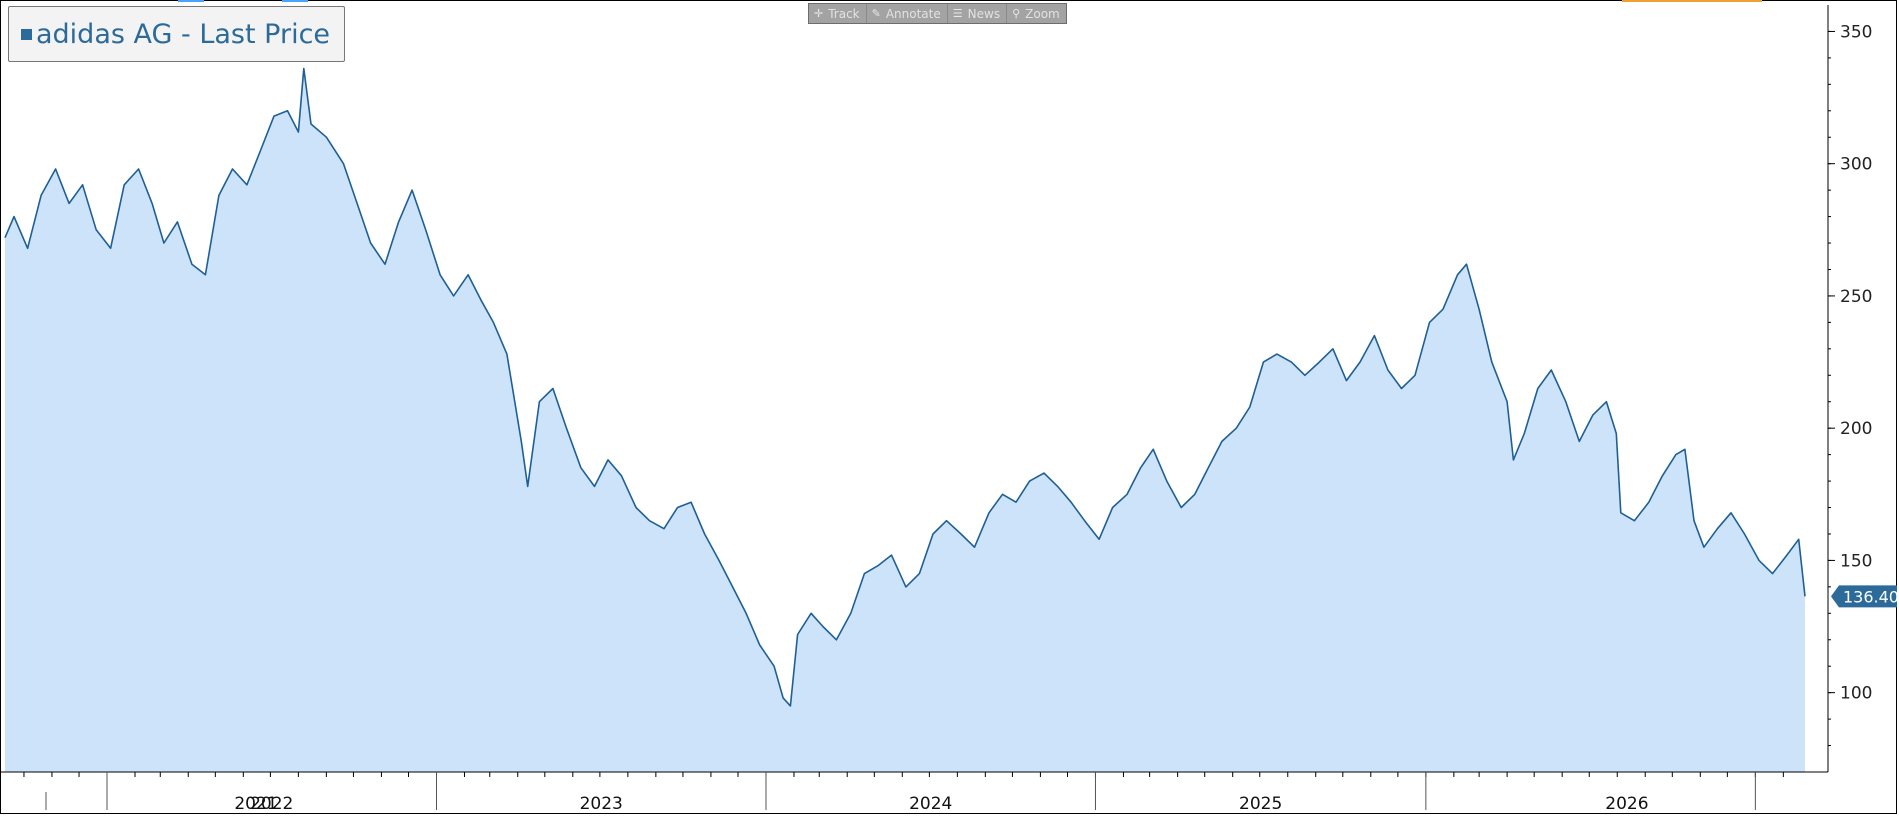 The width and height of the screenshot is (1899, 816). I want to click on annotate-button: ✎ Annotate, so click(907, 13).